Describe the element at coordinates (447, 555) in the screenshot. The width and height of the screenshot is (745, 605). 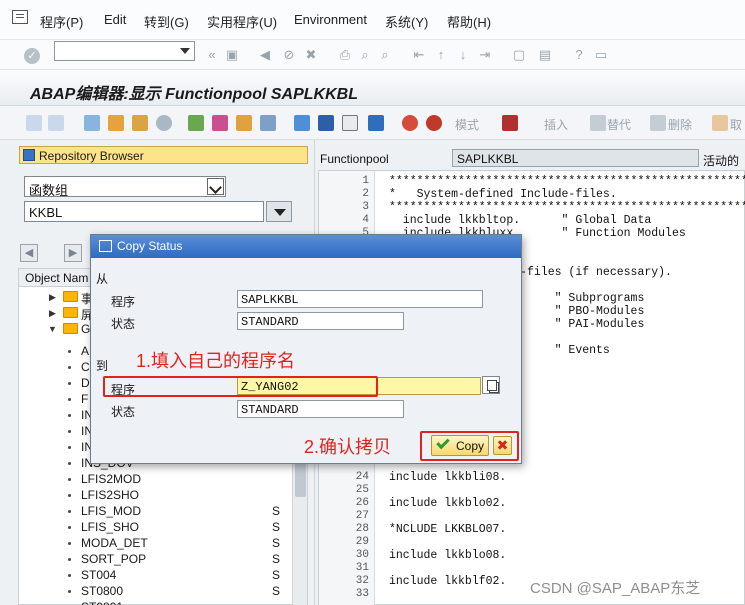
I see `code-line: include lkkblo08.` at that location.